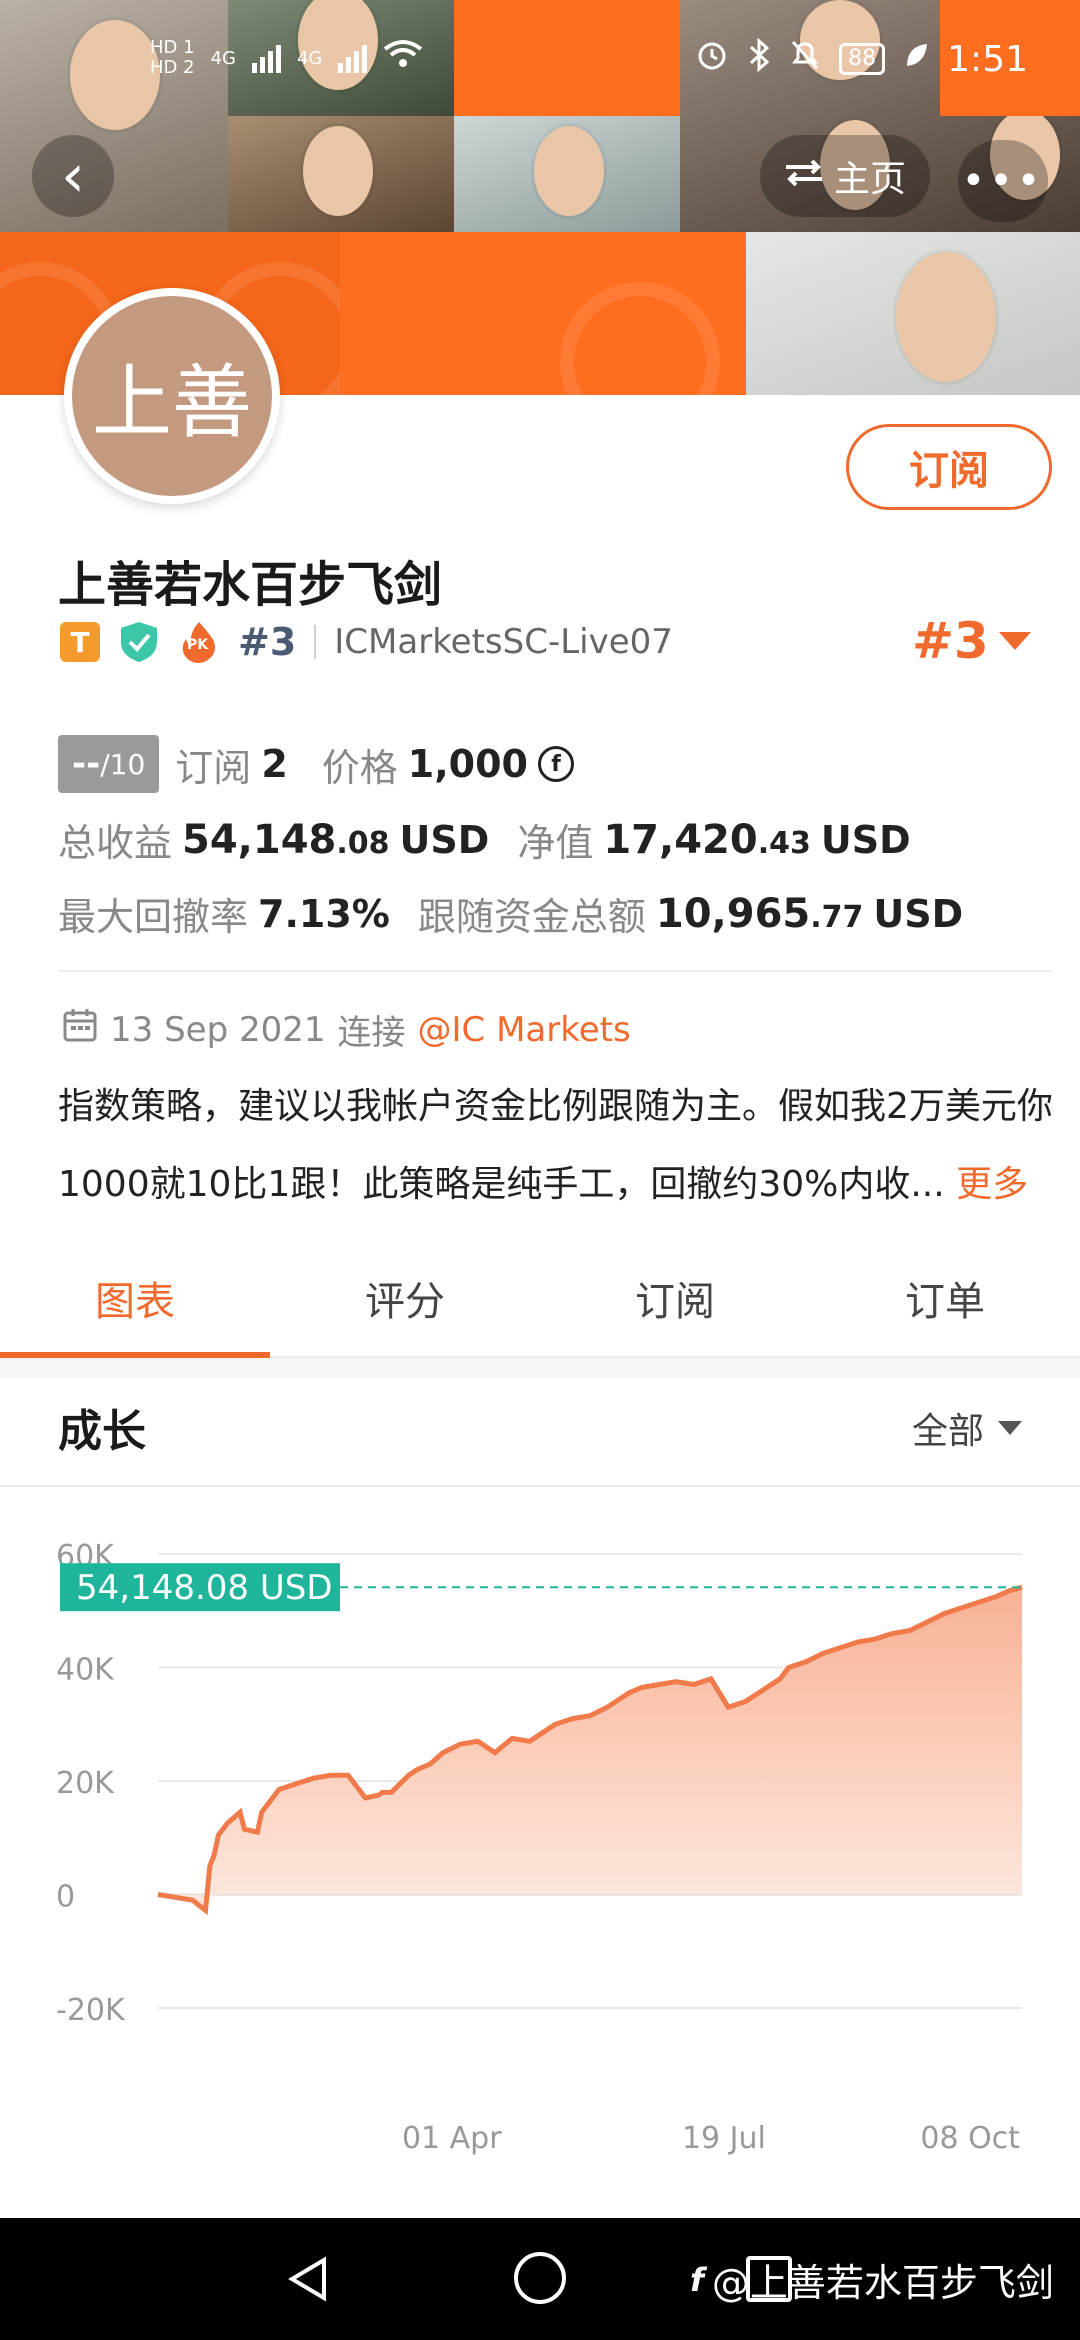 This screenshot has height=2340, width=1080. I want to click on follow-funds-value: 10,965, so click(733, 913).